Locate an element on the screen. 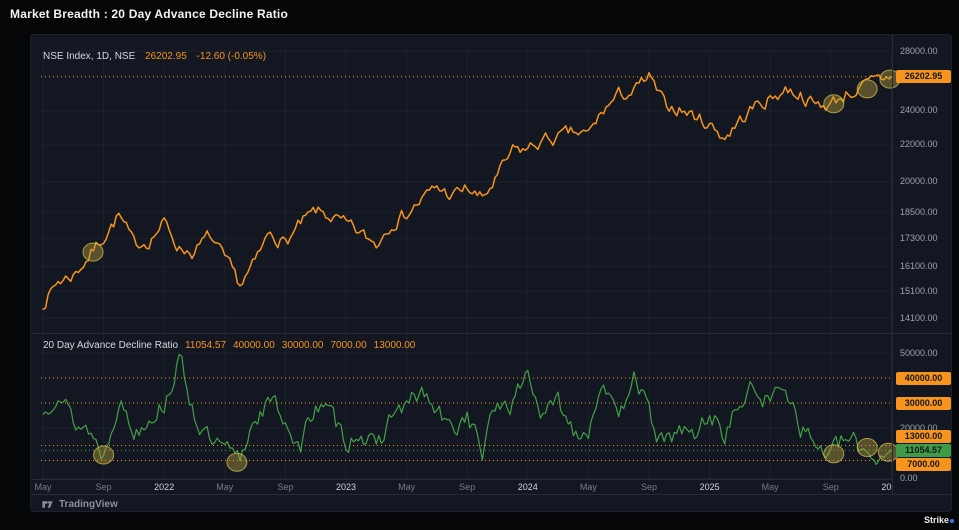 The image size is (959, 530). price-axis-label: 24000.00 is located at coordinates (919, 110).